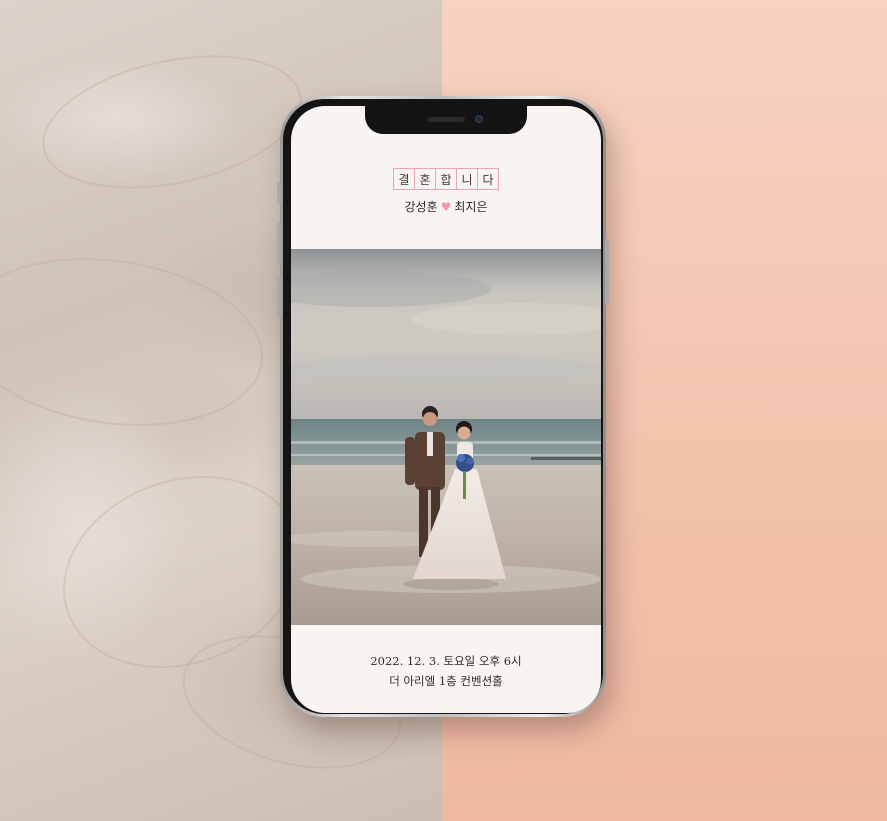 Image resolution: width=887 pixels, height=821 pixels. I want to click on volume-up-button, so click(279, 243).